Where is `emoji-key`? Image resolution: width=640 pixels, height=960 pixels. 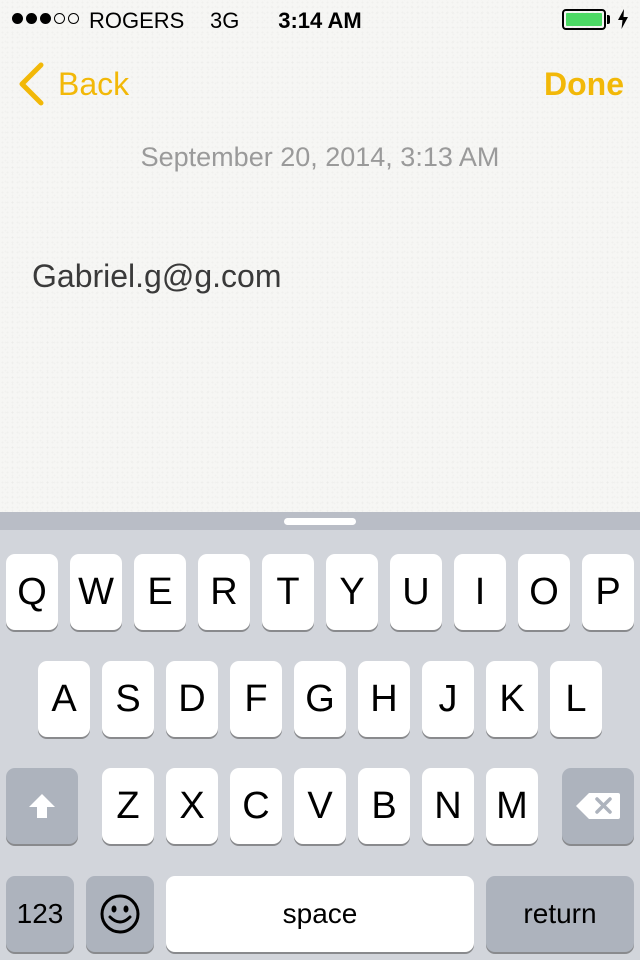 emoji-key is located at coordinates (120, 914).